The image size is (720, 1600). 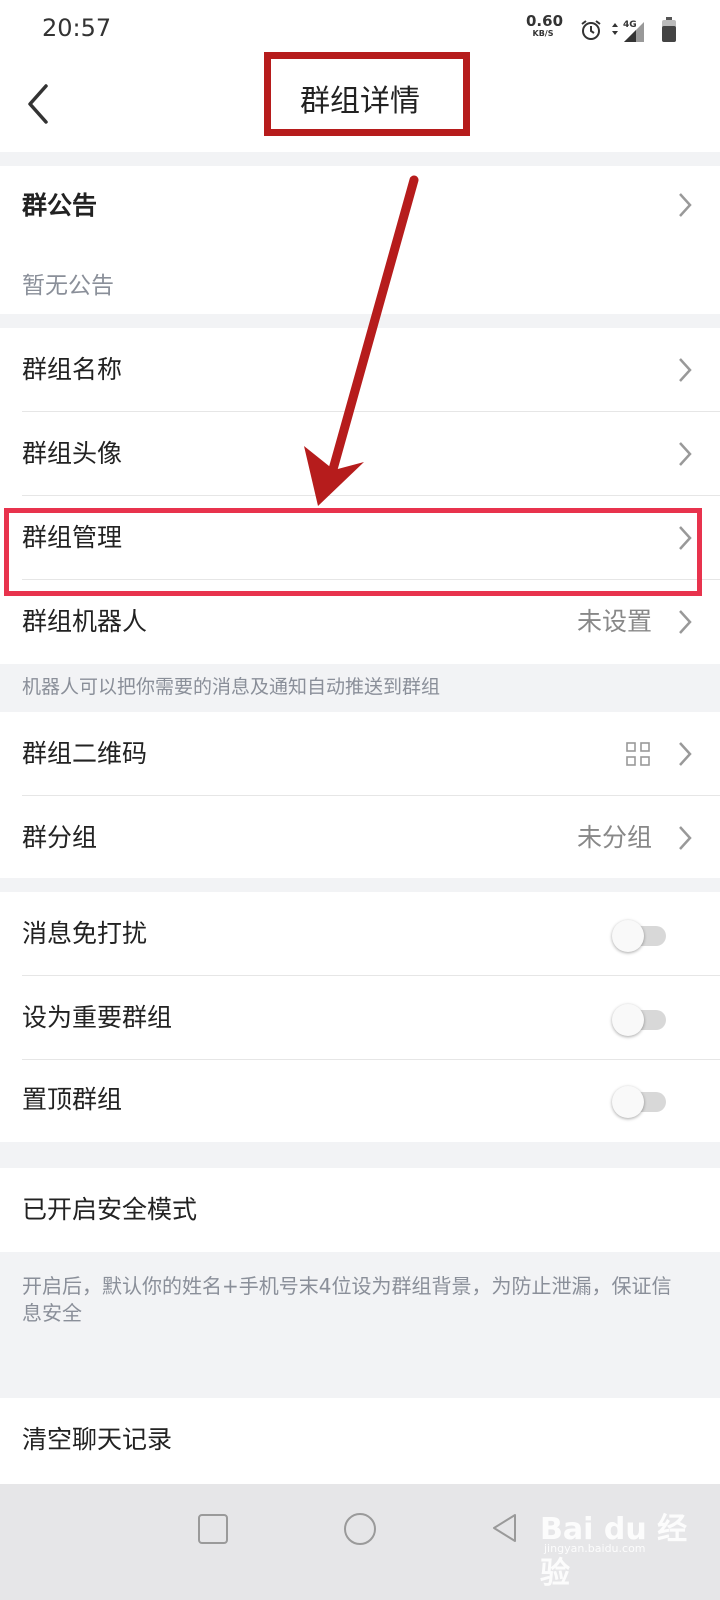 I want to click on signal-icon: 4G, so click(x=628, y=31).